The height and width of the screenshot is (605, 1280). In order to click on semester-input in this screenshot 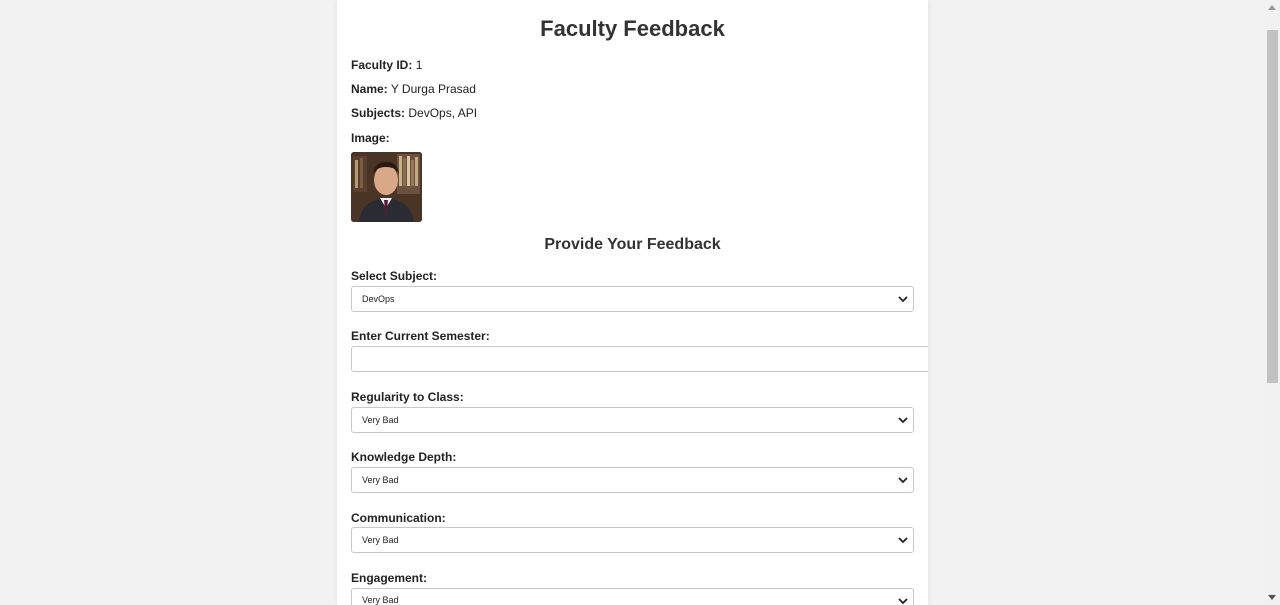, I will do `click(639, 359)`.